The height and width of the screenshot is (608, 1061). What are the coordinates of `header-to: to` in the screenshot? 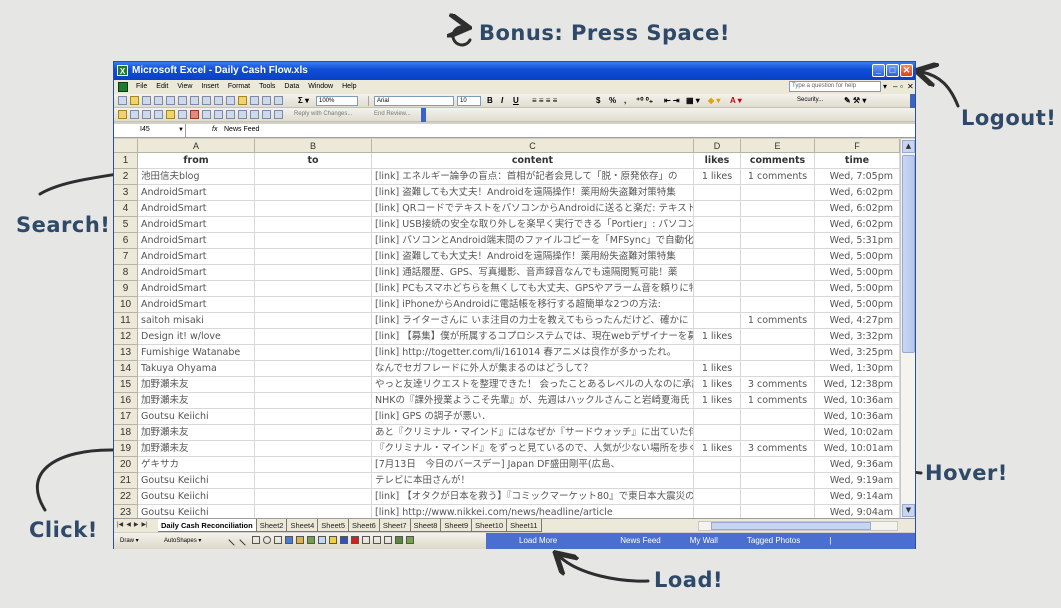 It's located at (313, 161).